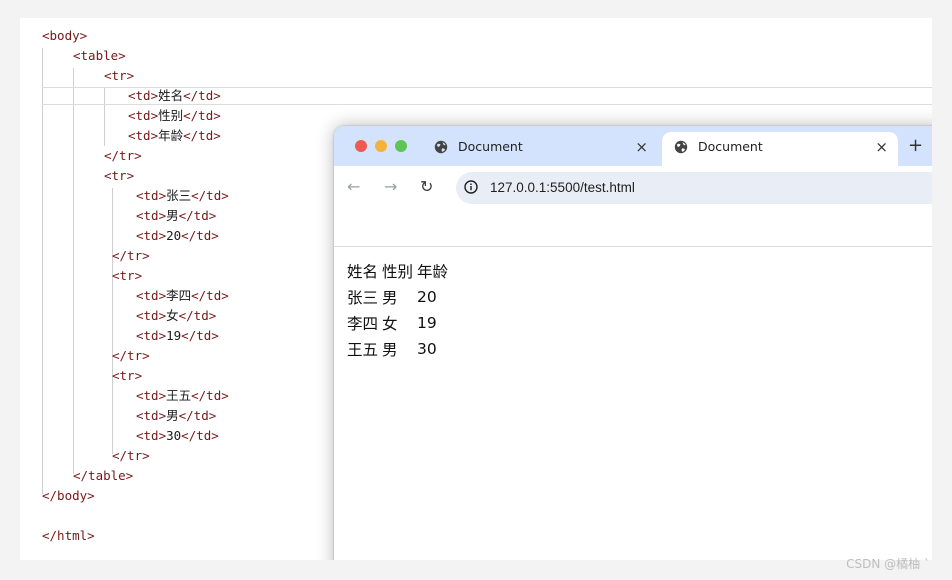 Image resolution: width=952 pixels, height=580 pixels. What do you see at coordinates (633, 227) in the screenshot?
I see `bookmark-bar` at bounding box center [633, 227].